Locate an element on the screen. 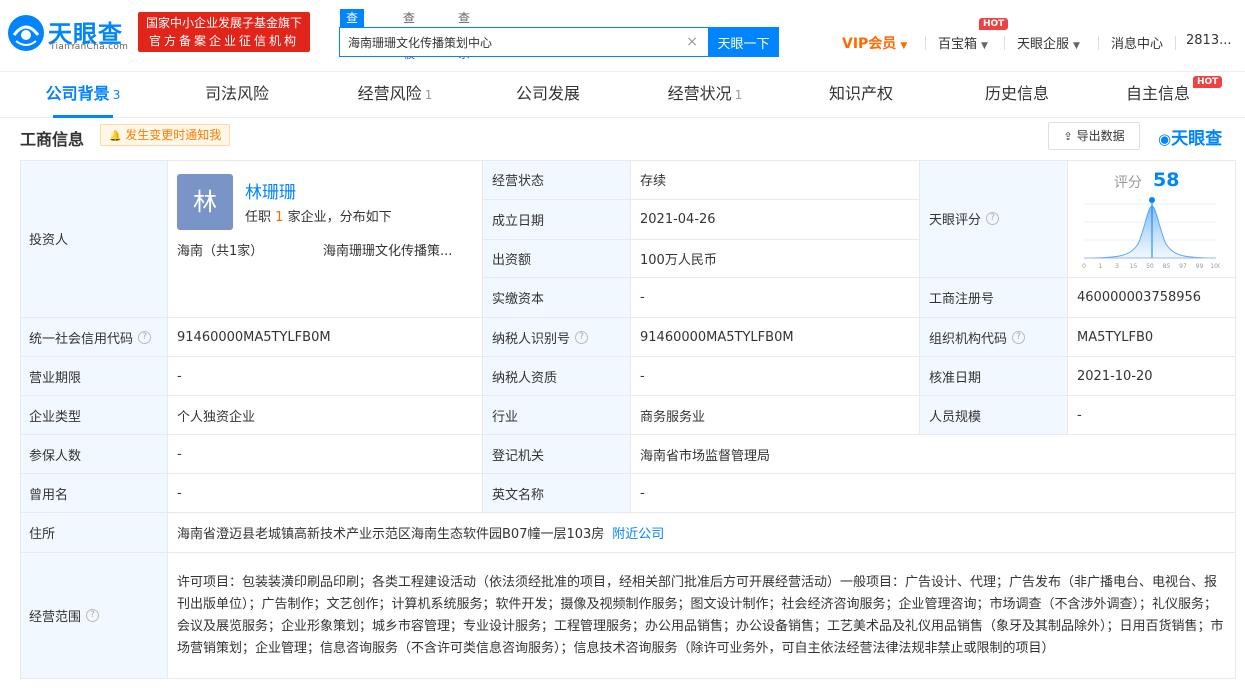 This screenshot has height=690, width=1245. tab-judicial-risk: 司法风险 is located at coordinates (237, 95).